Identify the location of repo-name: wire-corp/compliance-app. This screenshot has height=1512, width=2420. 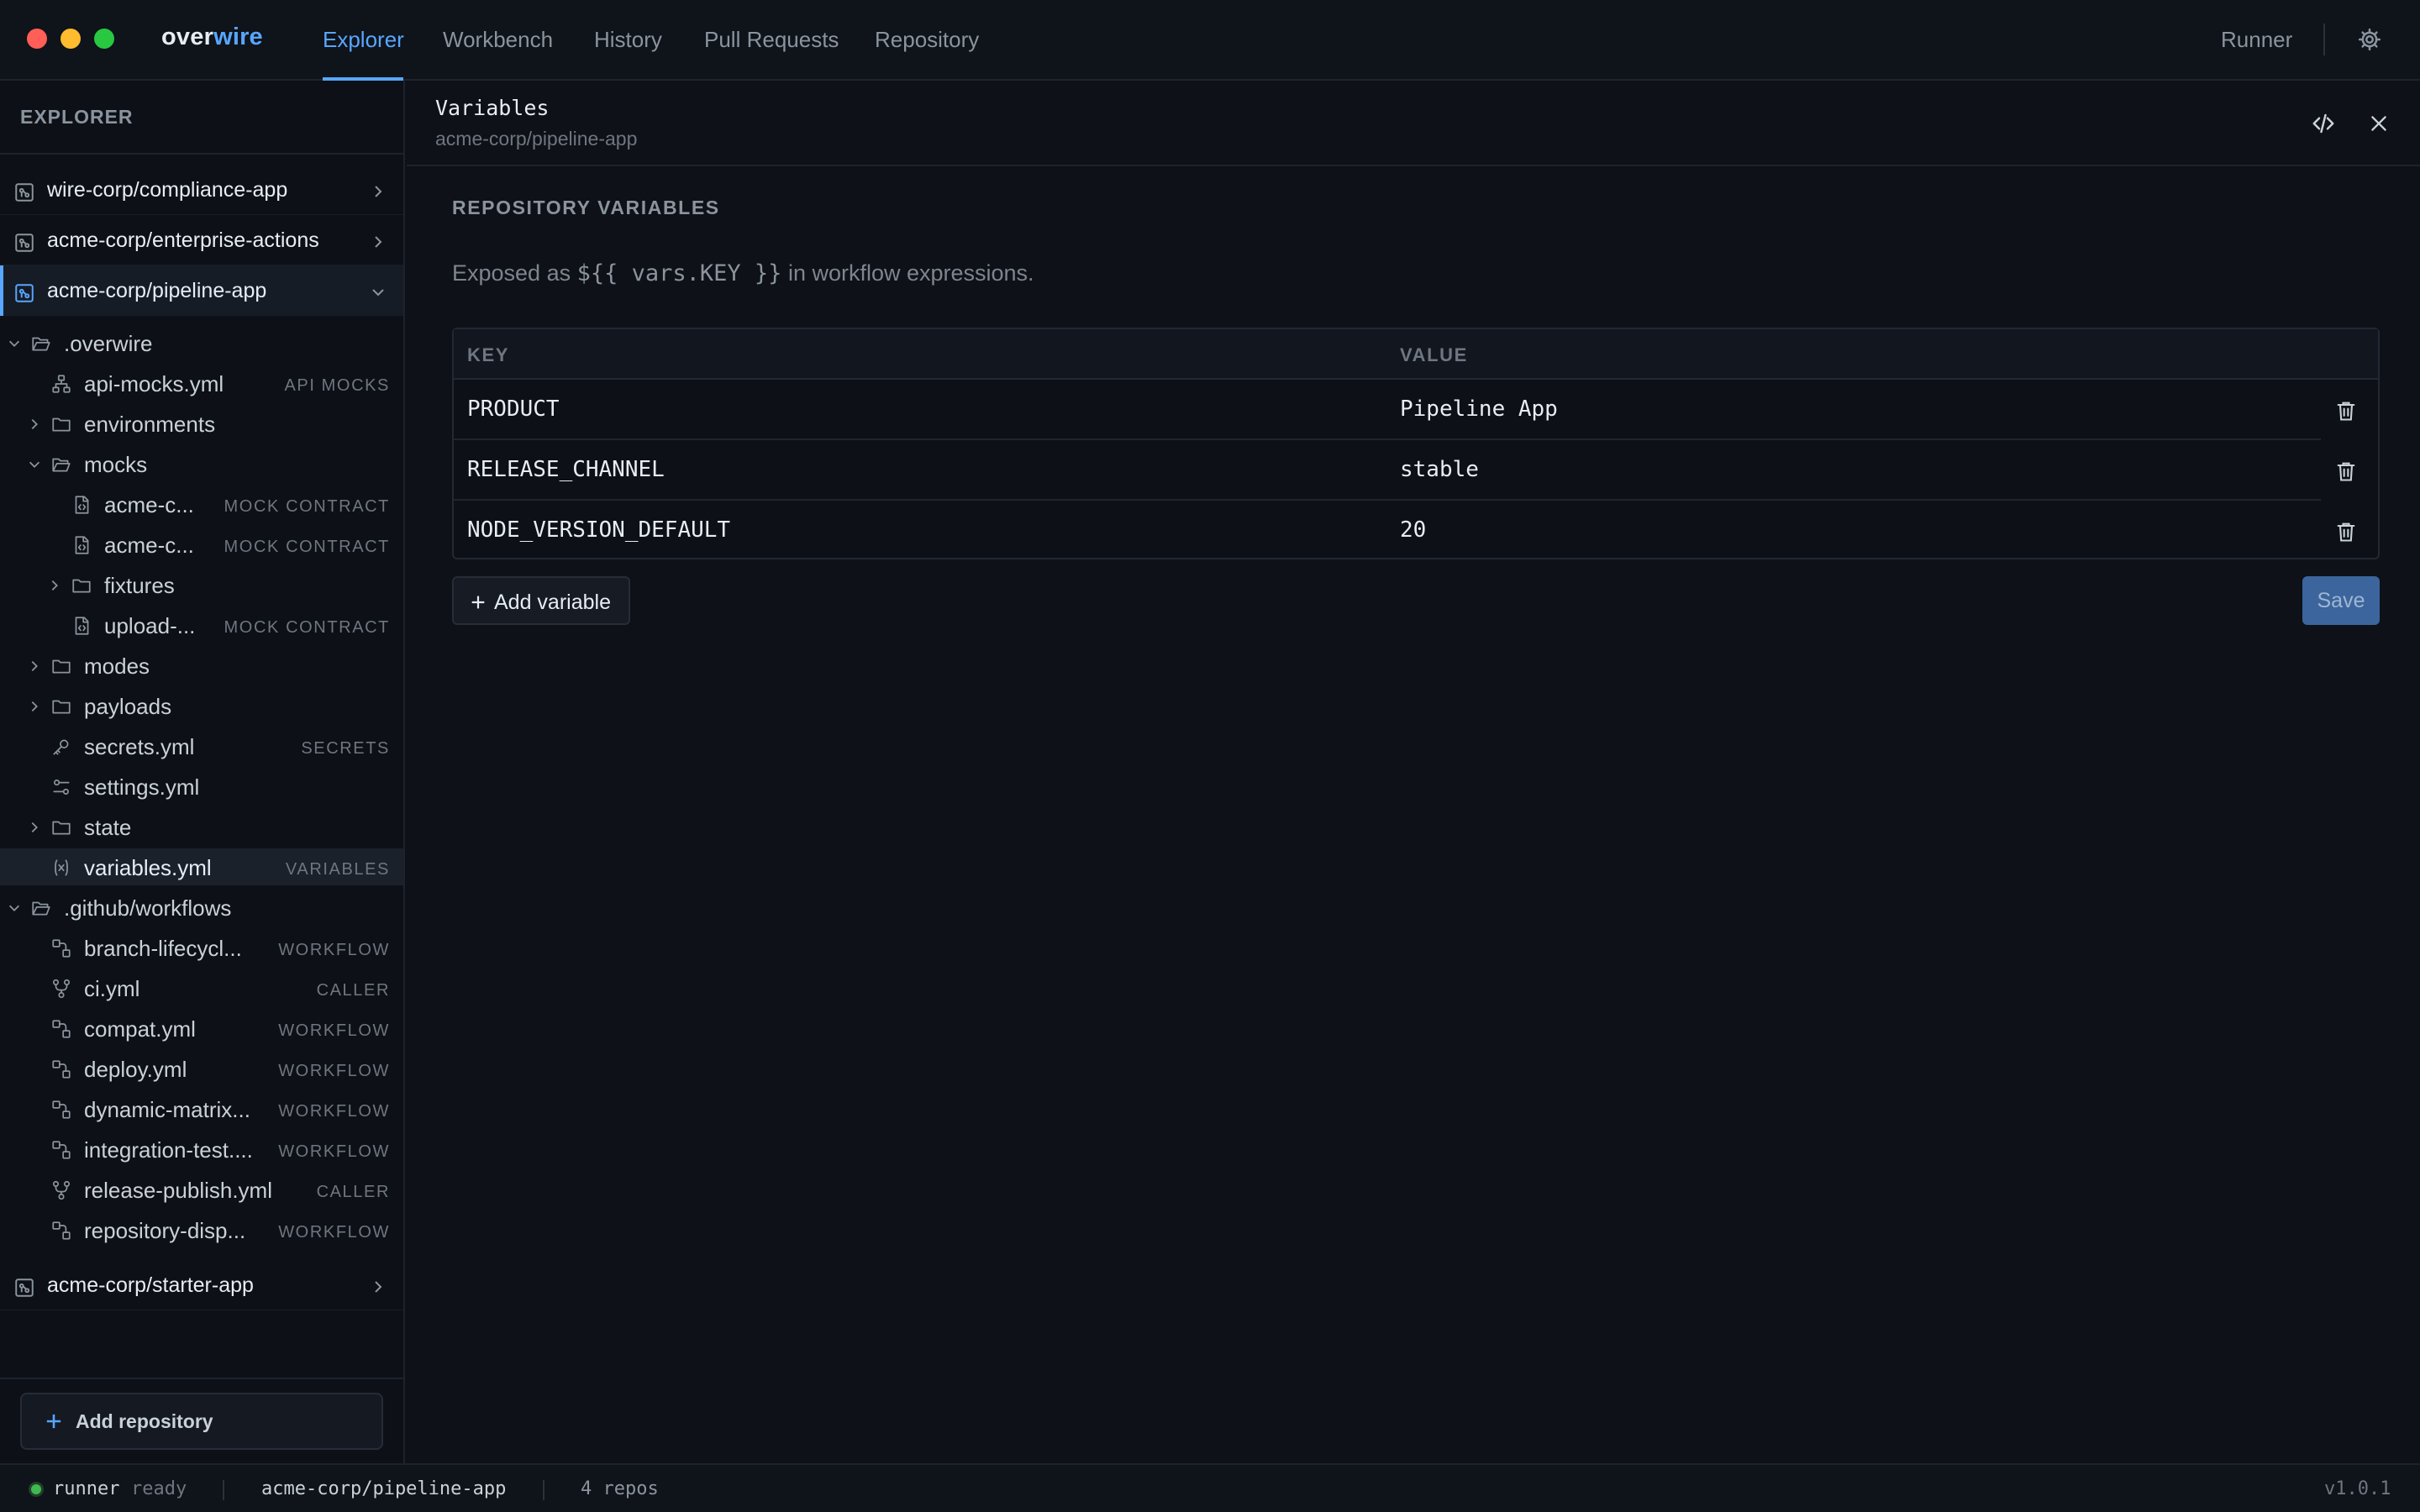
(167, 190).